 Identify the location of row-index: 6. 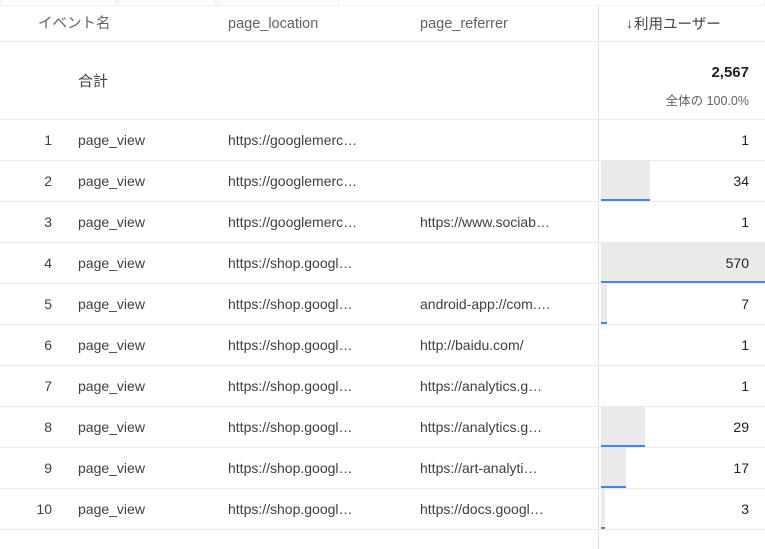
(48, 345).